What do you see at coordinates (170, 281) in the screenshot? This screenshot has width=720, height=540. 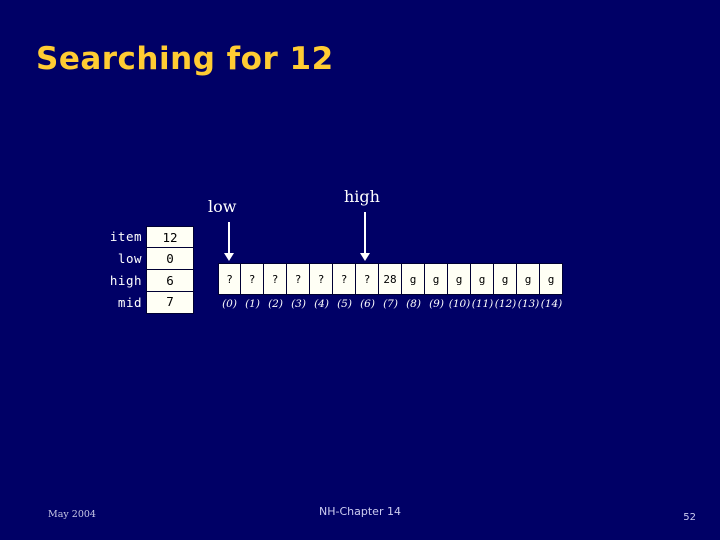 I see `variable-value-high: 6` at bounding box center [170, 281].